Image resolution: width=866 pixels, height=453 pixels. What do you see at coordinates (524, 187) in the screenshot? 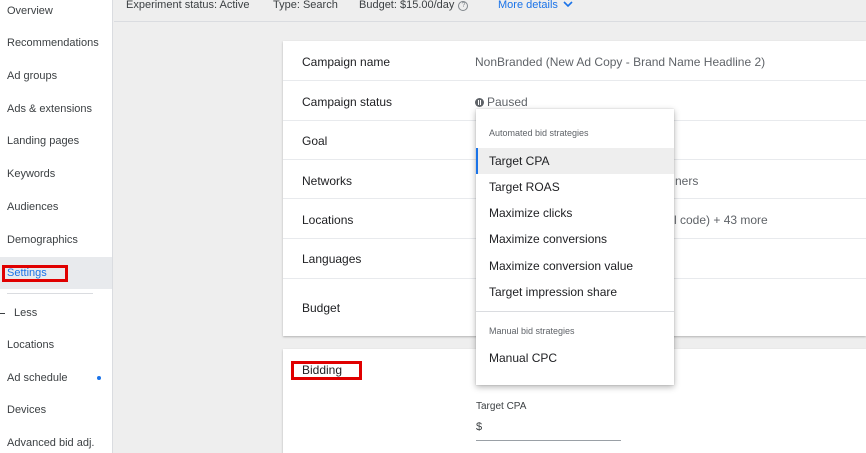
I see `menu-item-label: Target ROAS` at bounding box center [524, 187].